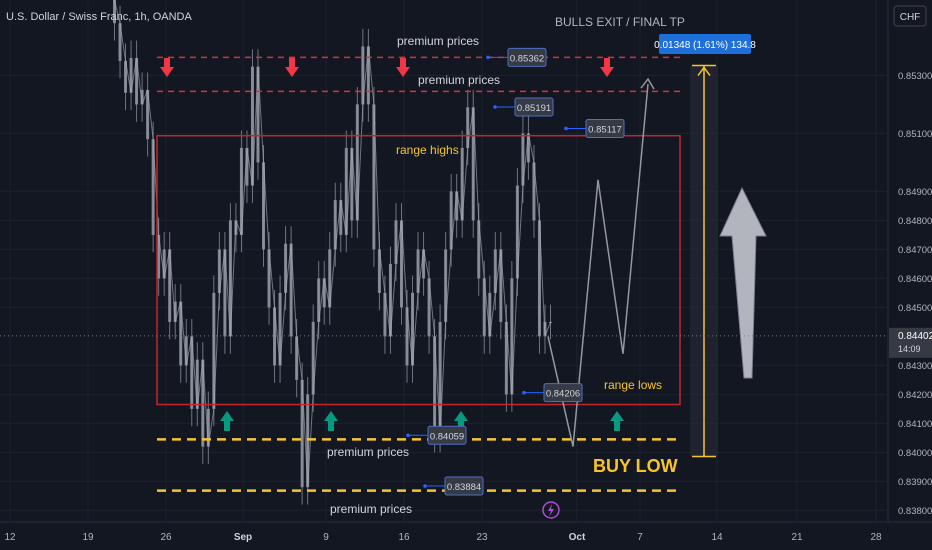 The image size is (932, 550). What do you see at coordinates (563, 394) in the screenshot?
I see `price-tag-label: 0.84206` at bounding box center [563, 394].